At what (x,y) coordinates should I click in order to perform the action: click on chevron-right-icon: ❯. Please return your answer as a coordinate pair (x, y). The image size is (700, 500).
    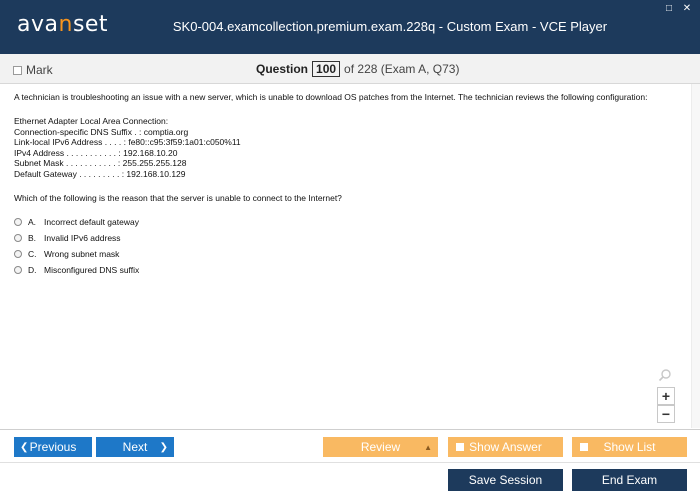
    Looking at the image, I should click on (163, 447).